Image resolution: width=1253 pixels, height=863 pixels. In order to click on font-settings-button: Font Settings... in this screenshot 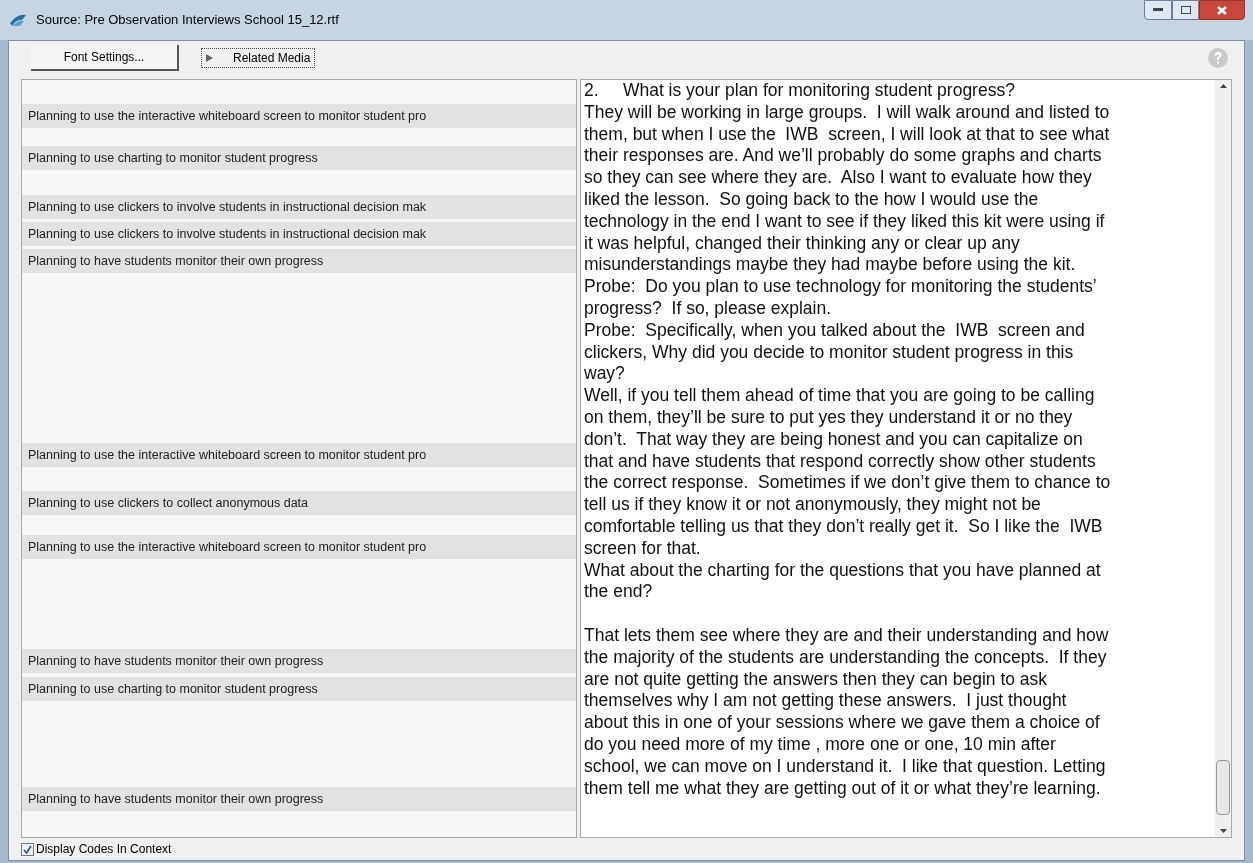, I will do `click(105, 58)`.